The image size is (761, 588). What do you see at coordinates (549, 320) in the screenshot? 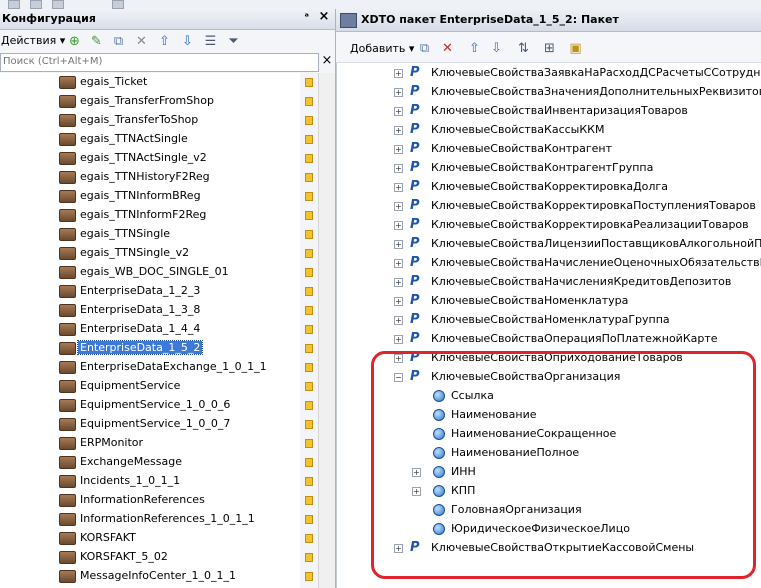
I see `tree-node-type: + P КлючевыеСвойстваНоменклатураГруппа` at bounding box center [549, 320].